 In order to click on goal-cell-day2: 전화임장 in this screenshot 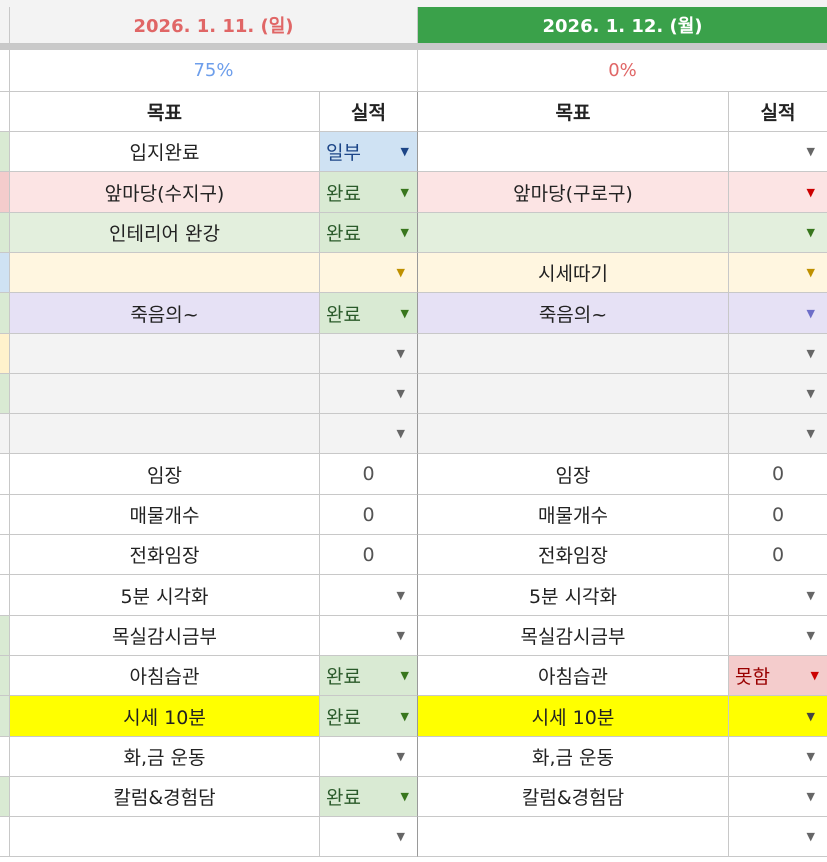, I will do `click(573, 555)`.